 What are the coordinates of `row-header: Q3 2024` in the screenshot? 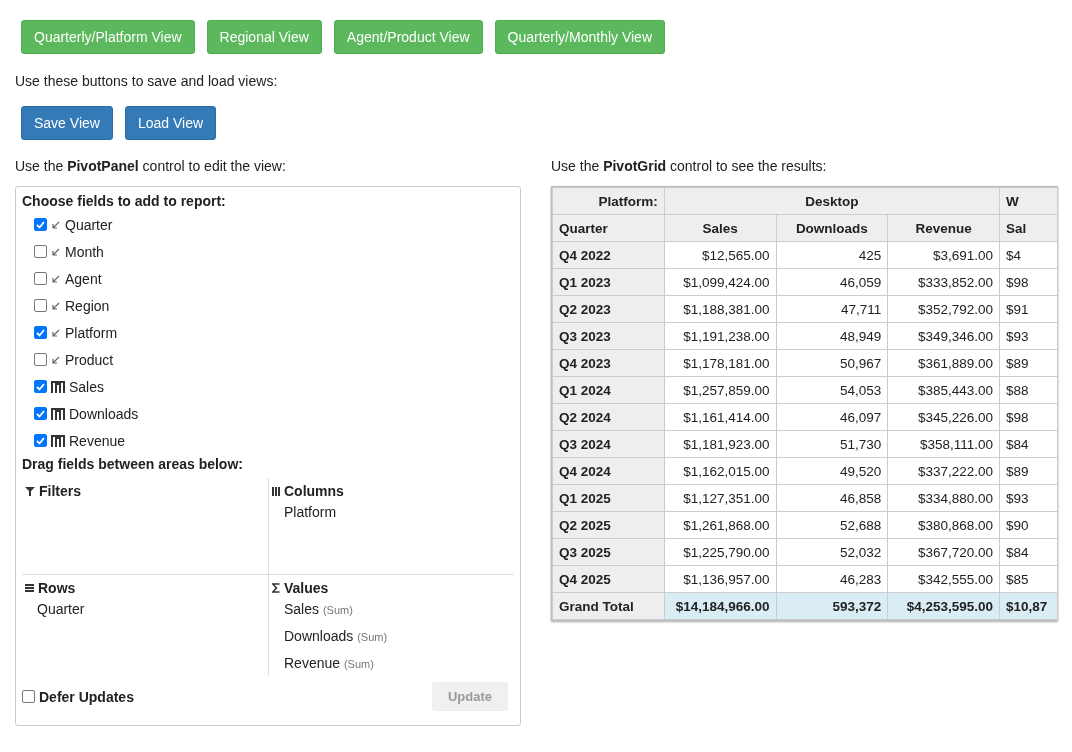 It's located at (608, 444).